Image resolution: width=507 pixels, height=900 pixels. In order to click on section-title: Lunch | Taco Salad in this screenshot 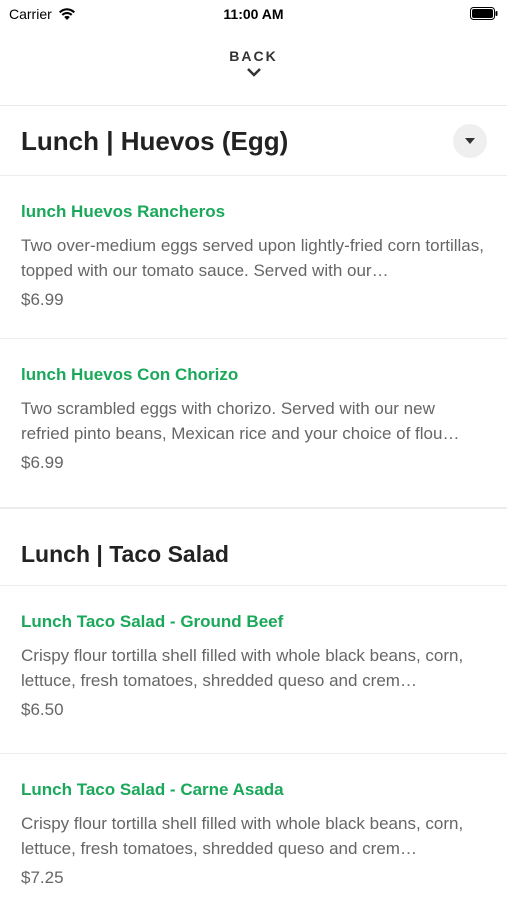, I will do `click(125, 554)`.